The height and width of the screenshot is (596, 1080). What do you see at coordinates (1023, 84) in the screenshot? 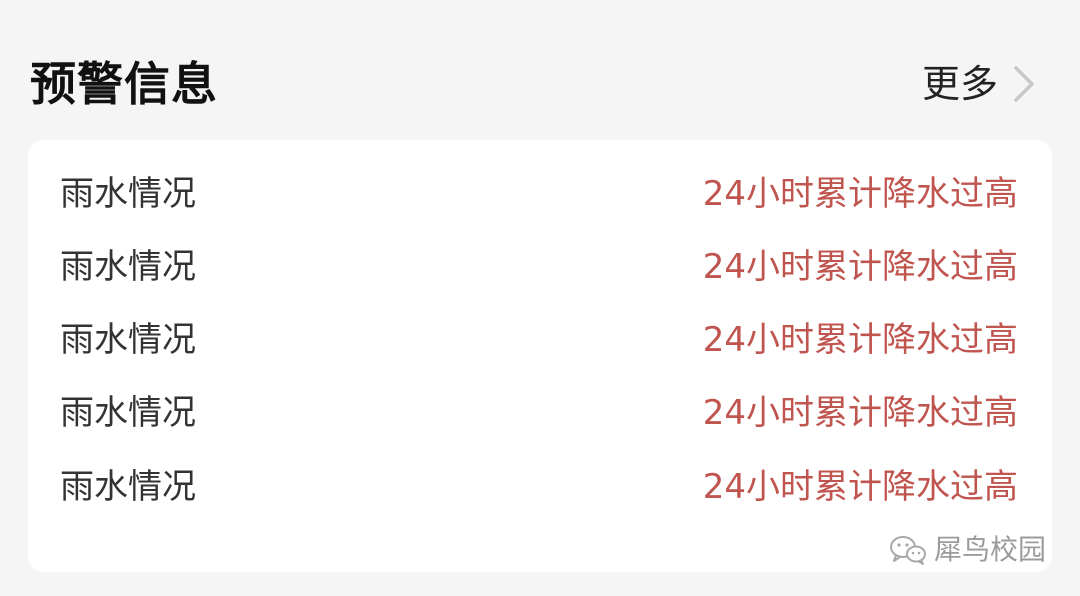
I see `chevron-right-icon` at bounding box center [1023, 84].